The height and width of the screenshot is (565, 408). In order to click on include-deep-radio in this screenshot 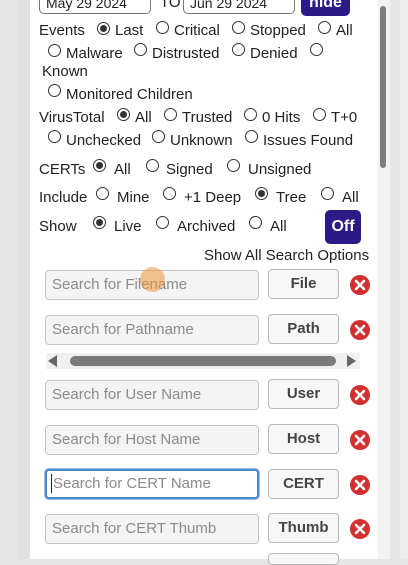, I will do `click(169, 193)`.